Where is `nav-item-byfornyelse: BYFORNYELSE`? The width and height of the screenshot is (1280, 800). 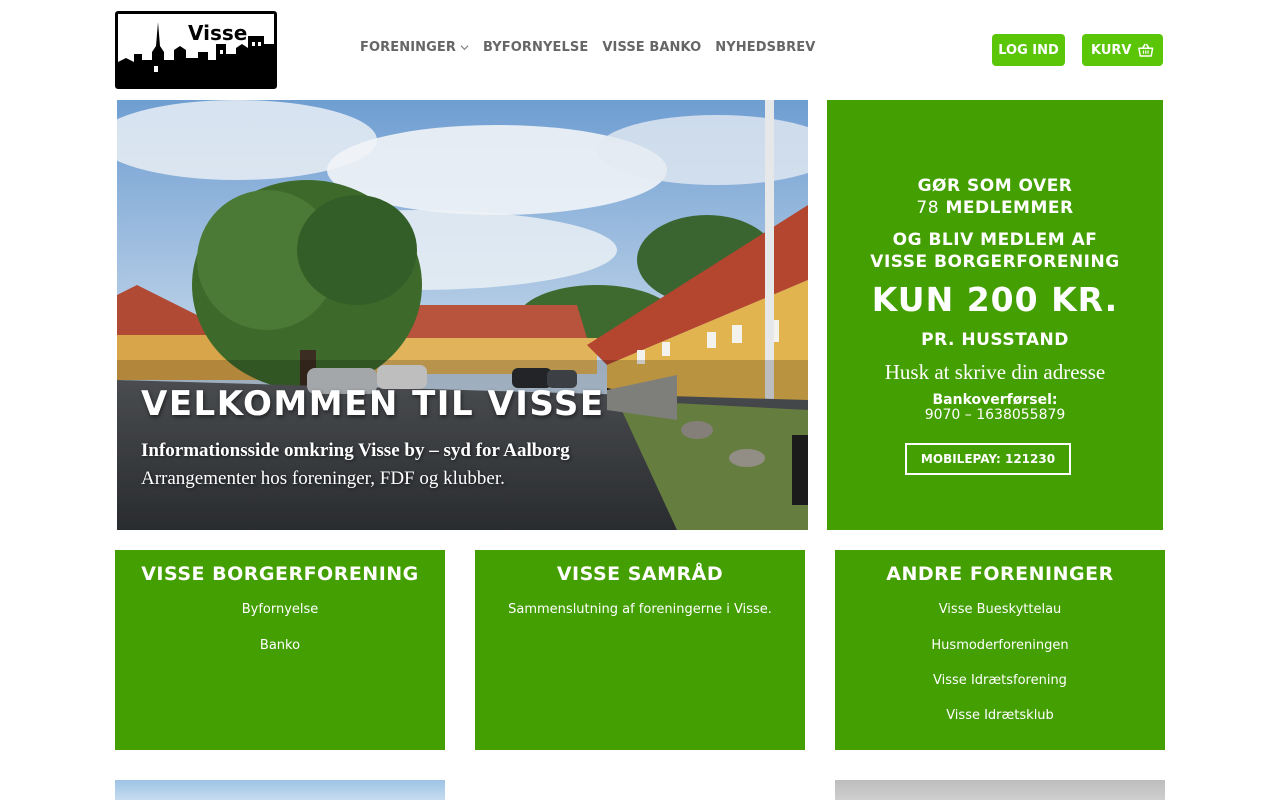 nav-item-byfornyelse: BYFORNYELSE is located at coordinates (535, 47).